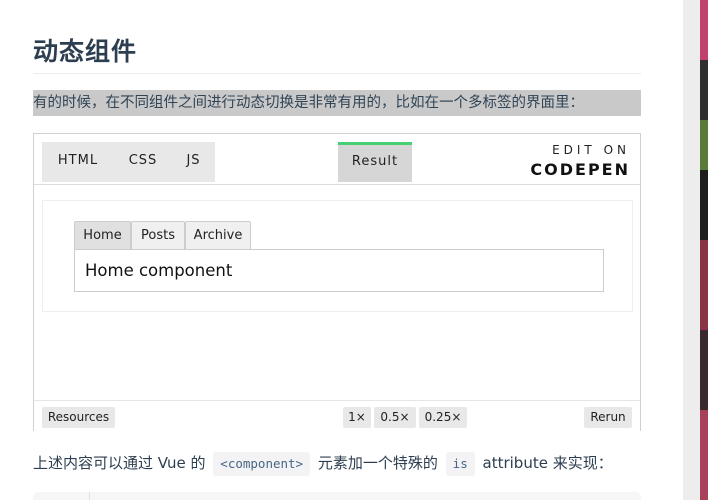 Image resolution: width=708 pixels, height=500 pixels. I want to click on zoom-half-button: 0.5×, so click(395, 417).